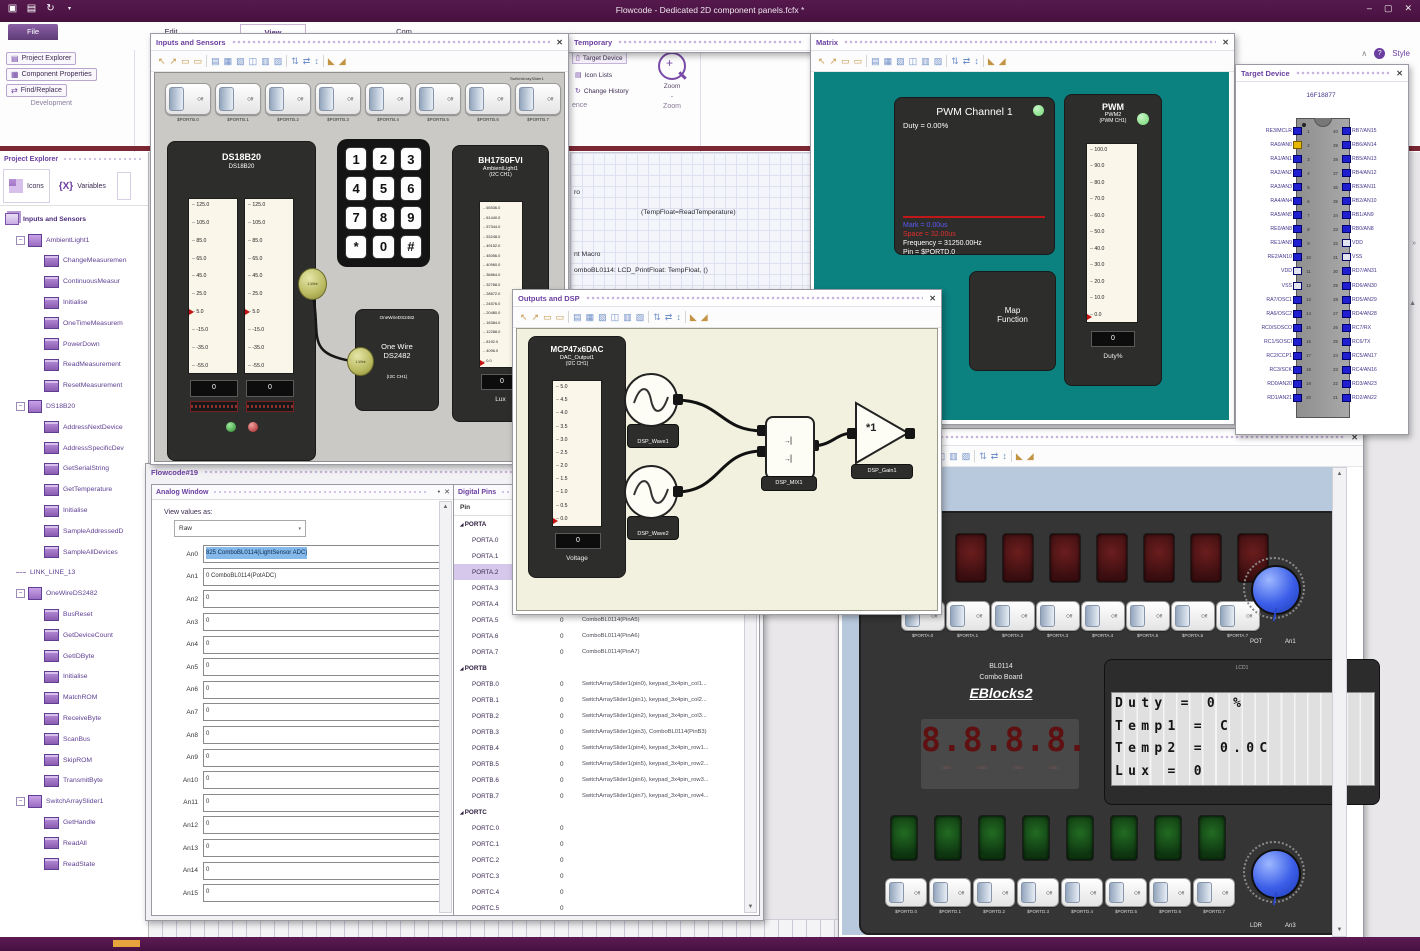  Describe the element at coordinates (606, 908) in the screenshot. I see `digital-pin-row: PORTC.5 0` at that location.